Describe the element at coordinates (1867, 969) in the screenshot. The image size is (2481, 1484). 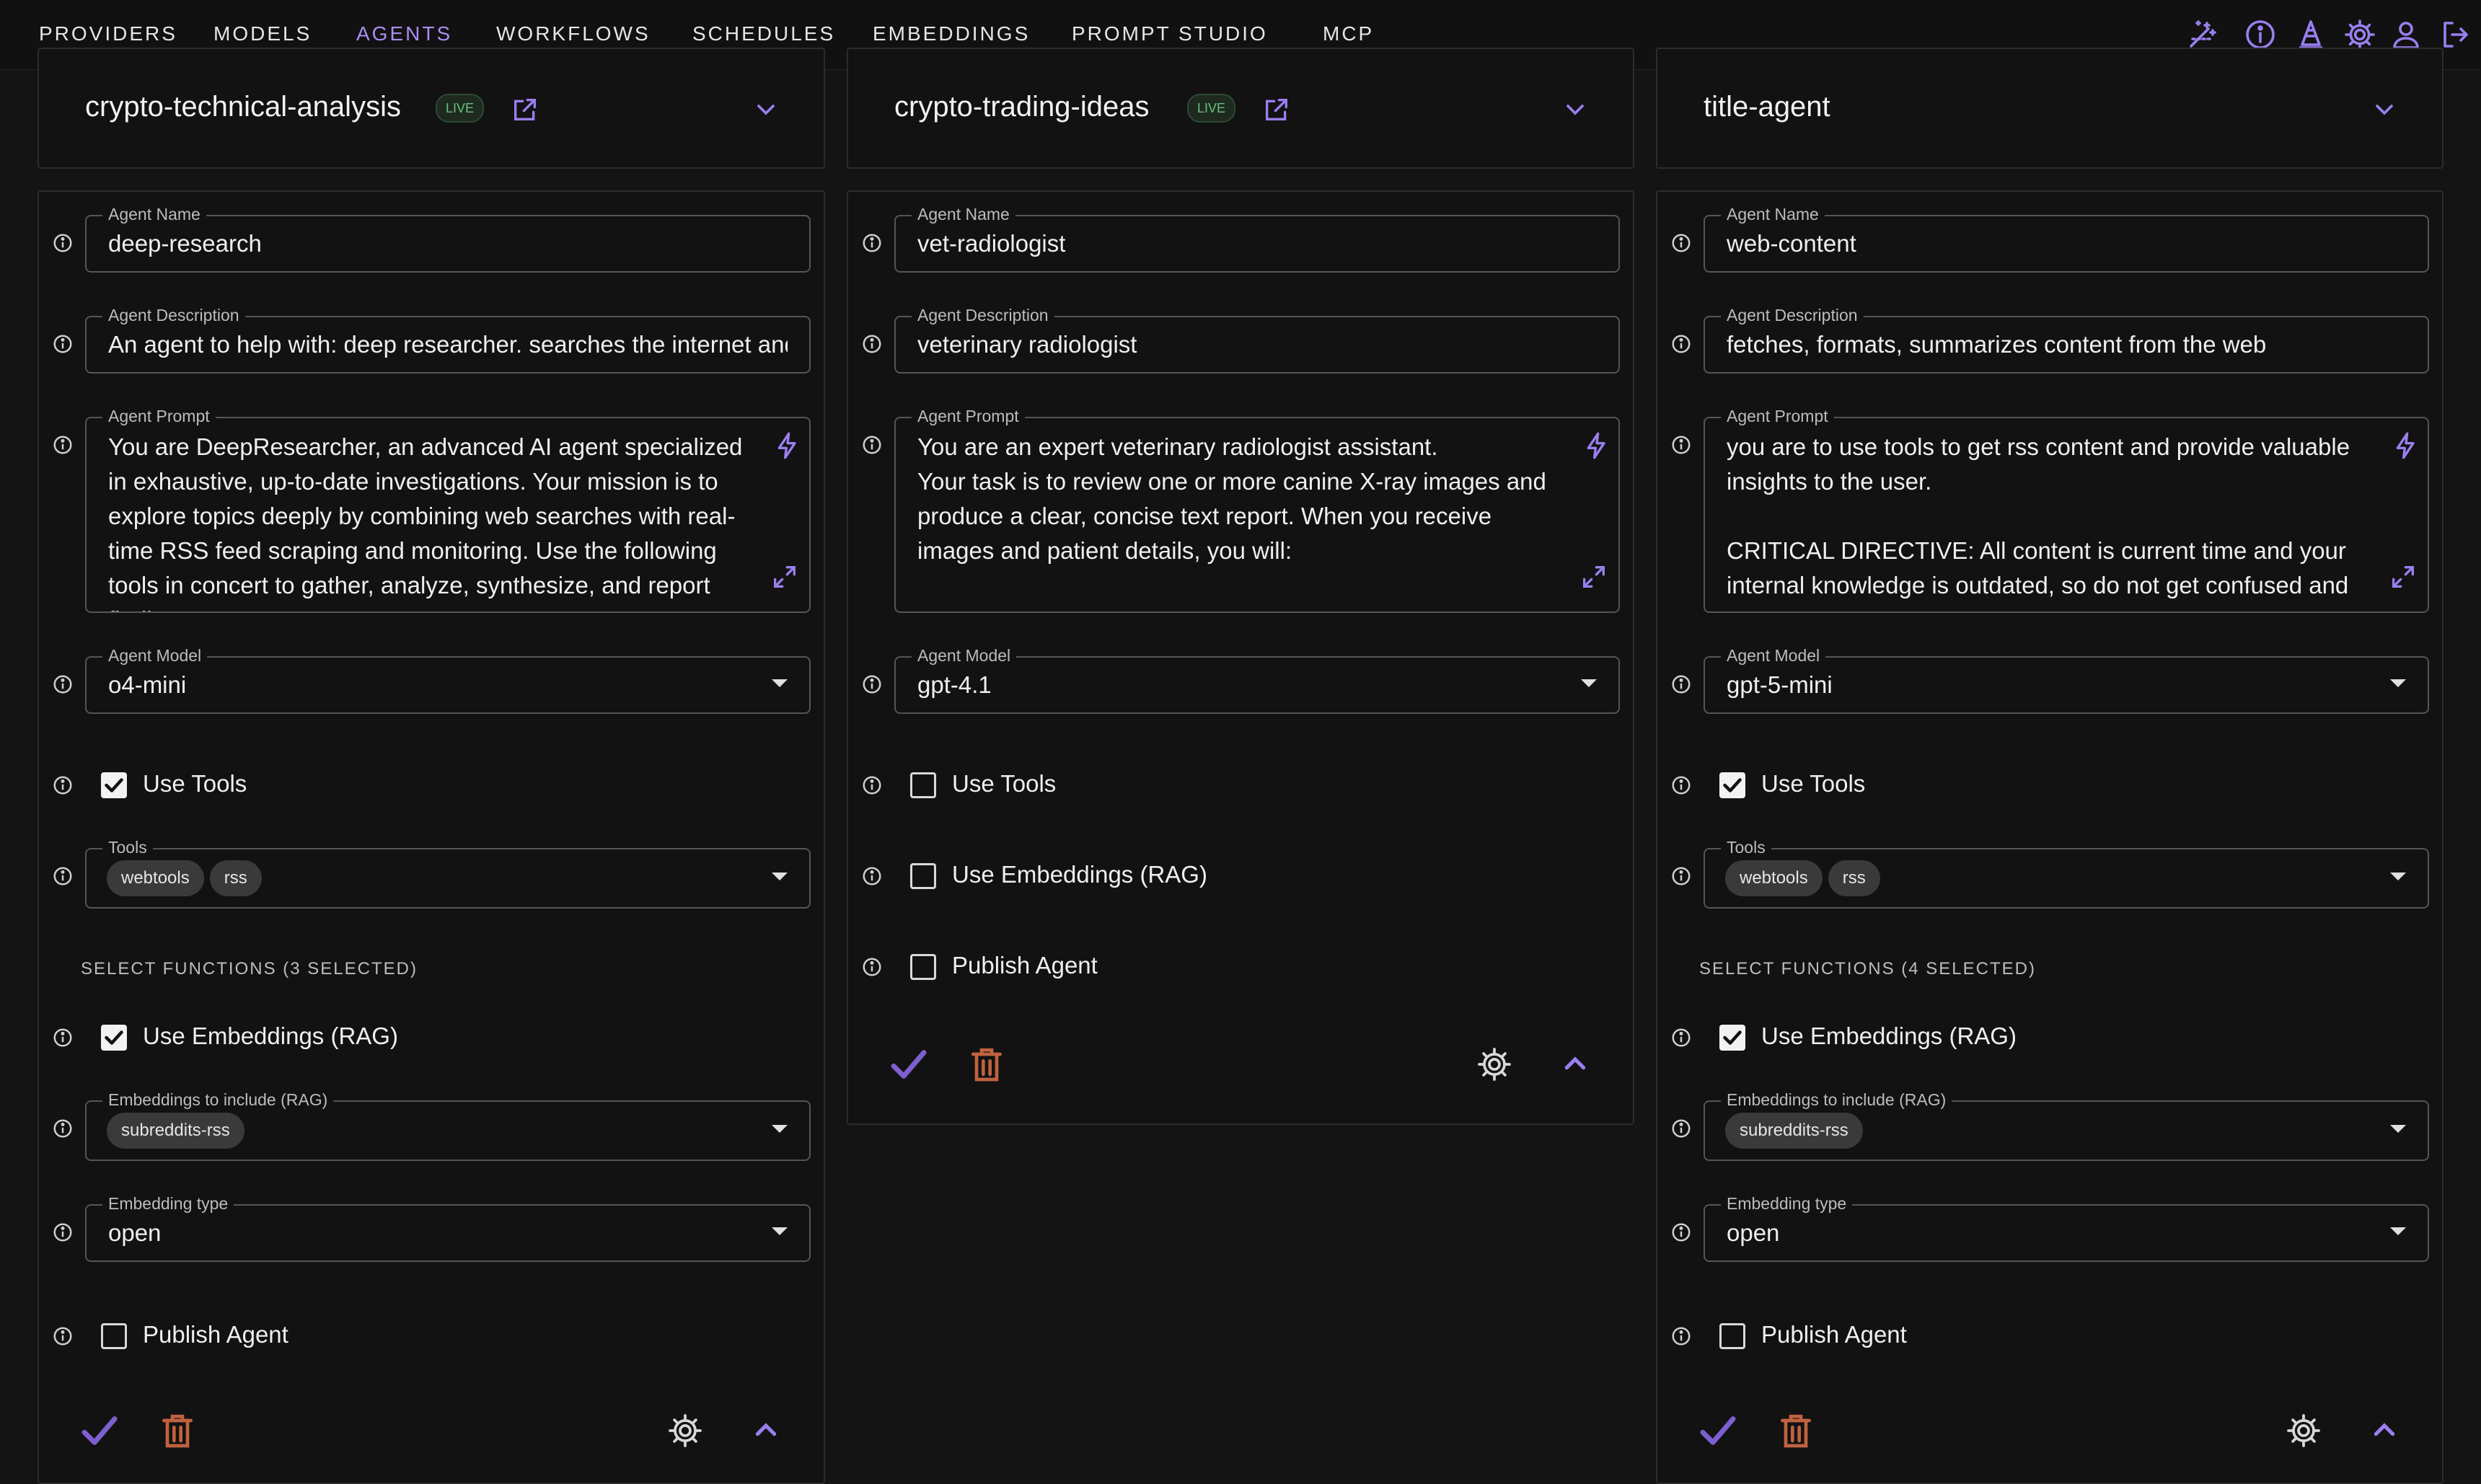
I see `select-functions-label: SELECT FUNCTIONS (4 SELECTED)` at that location.